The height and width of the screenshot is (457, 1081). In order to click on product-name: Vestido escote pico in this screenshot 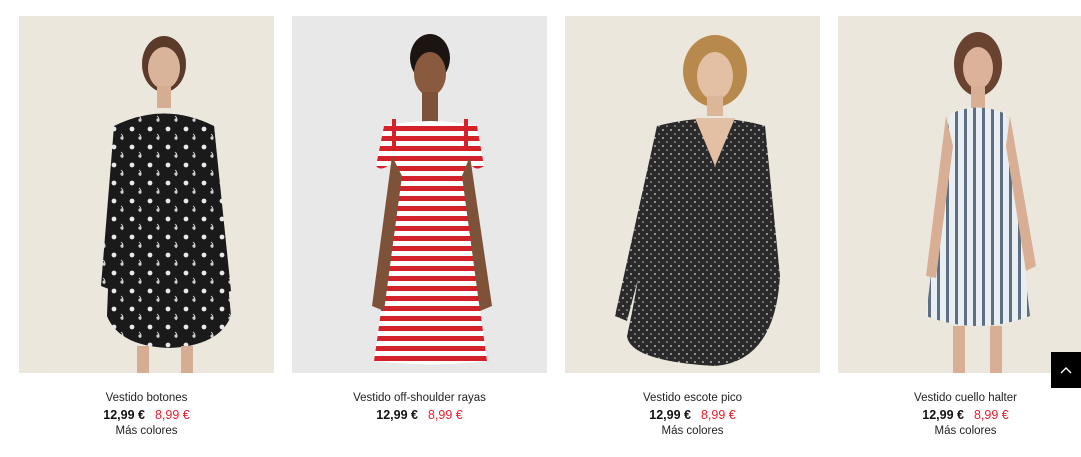, I will do `click(692, 398)`.